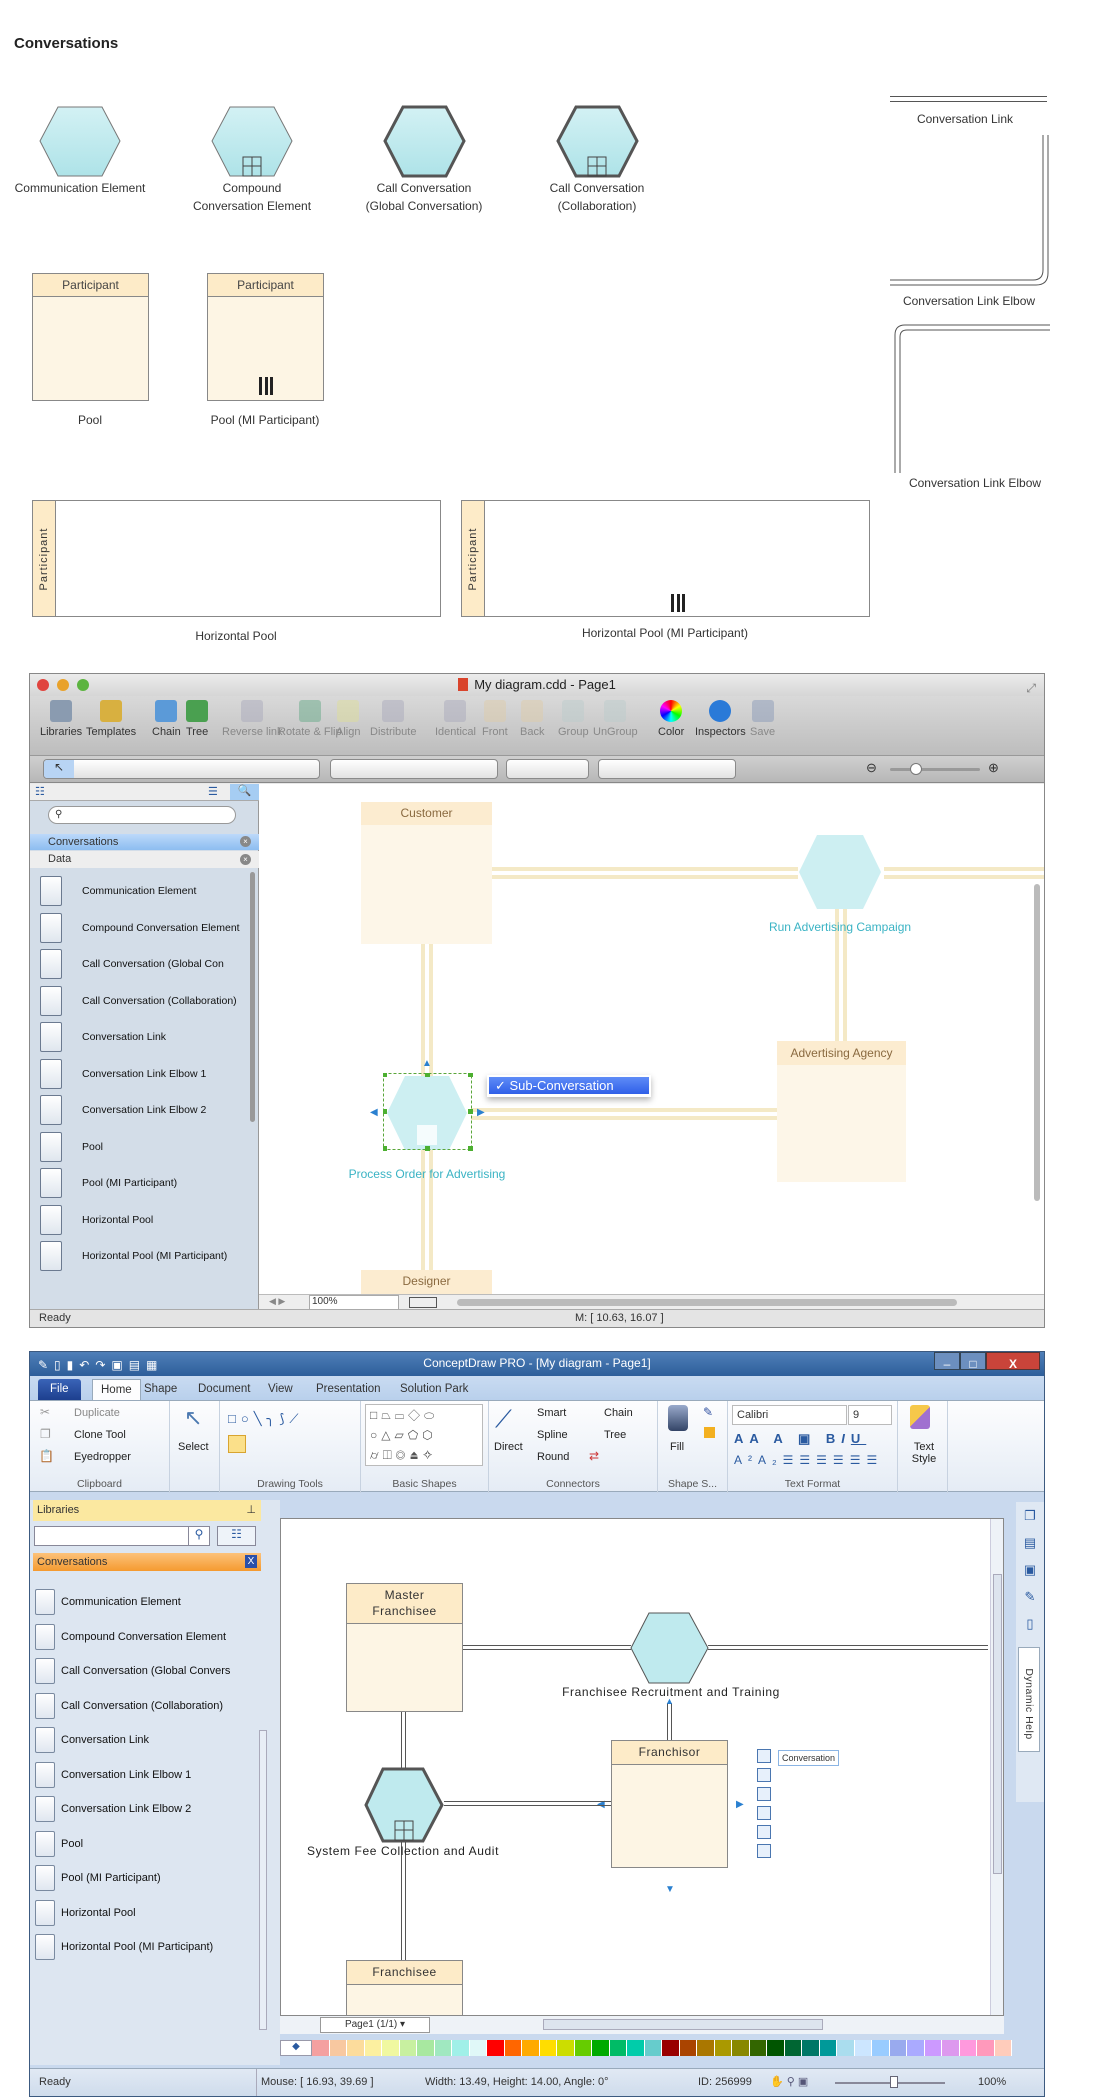  I want to click on toolbar-inspectors-button: Inspectors, so click(720, 719).